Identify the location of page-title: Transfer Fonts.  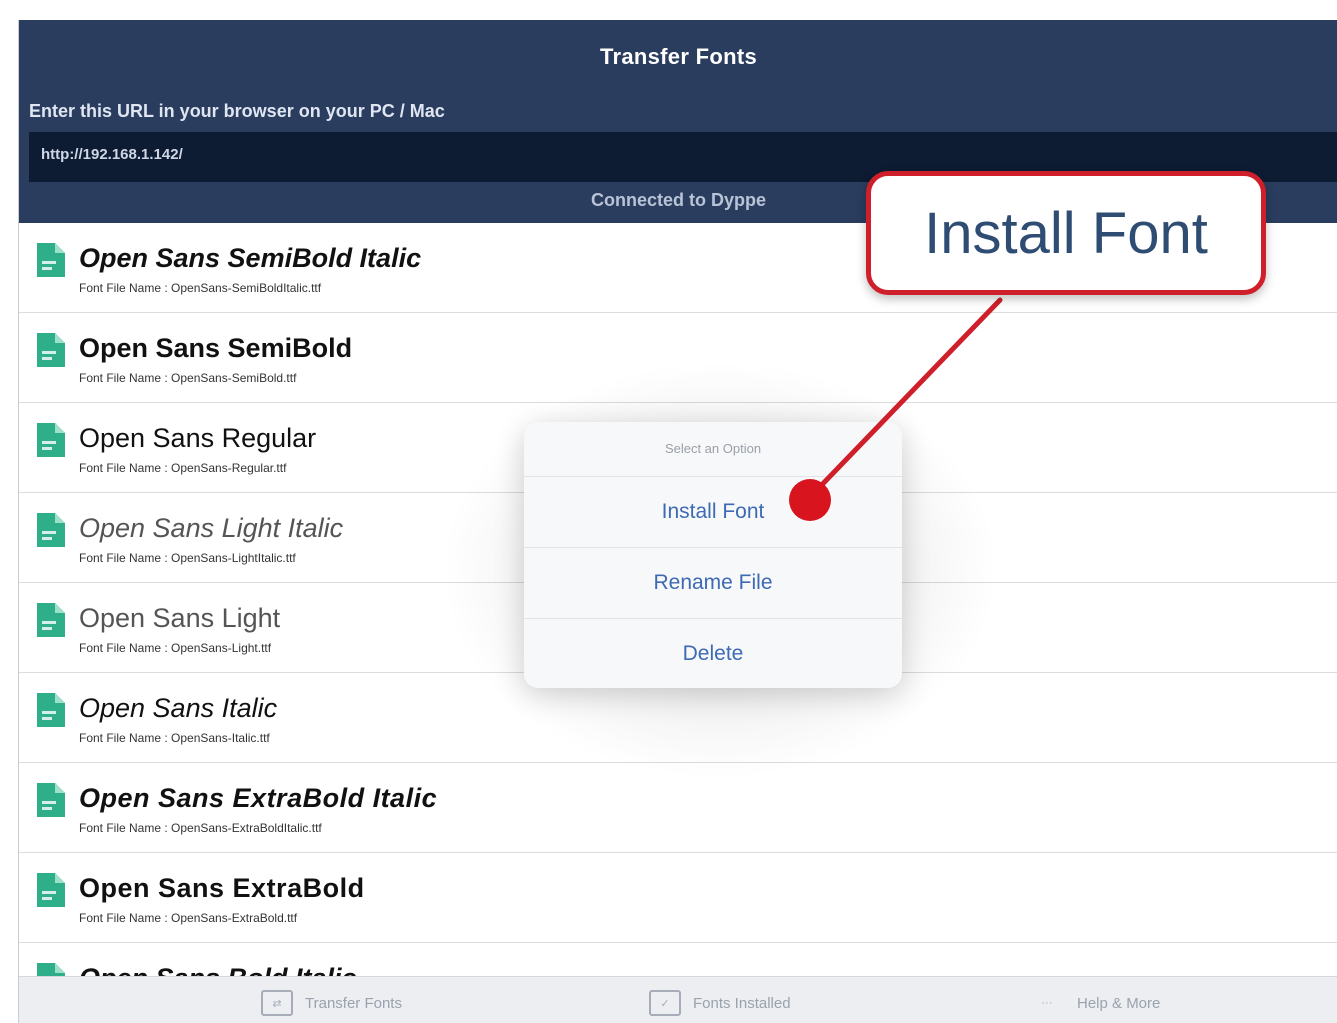
(678, 56).